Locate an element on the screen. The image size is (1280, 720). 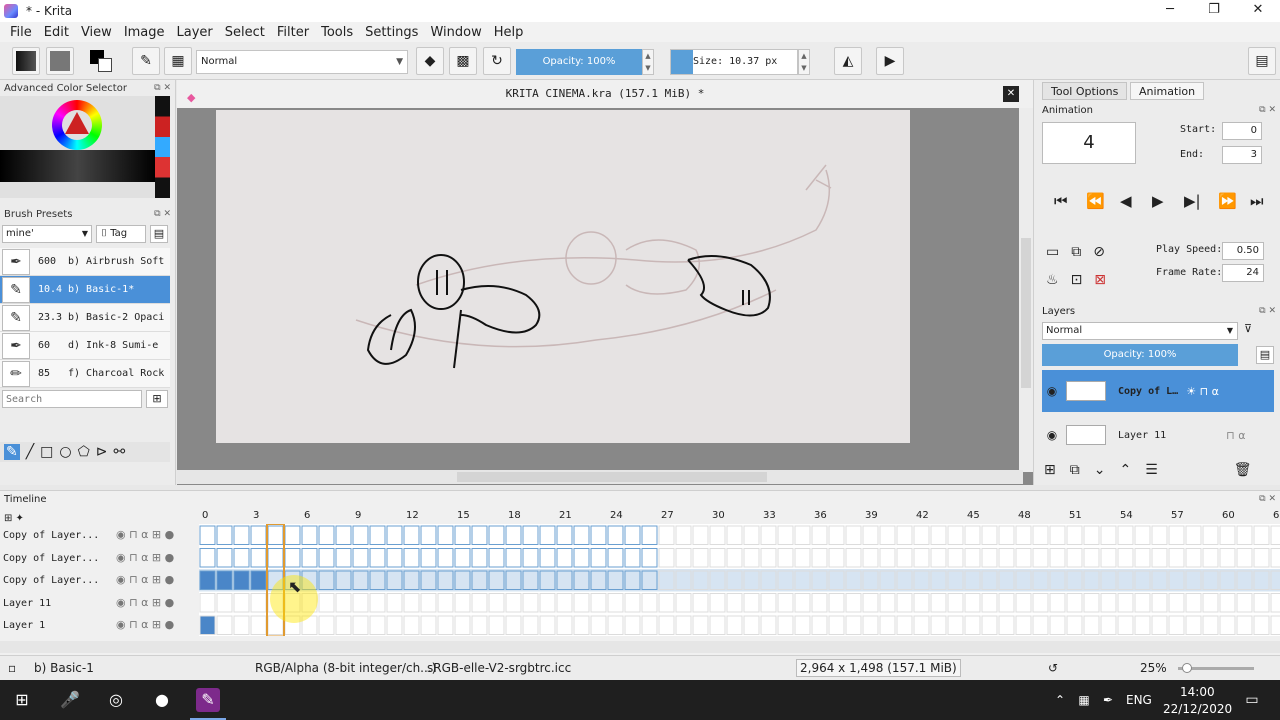
frame-rate-field: 24 is located at coordinates (1243, 273).